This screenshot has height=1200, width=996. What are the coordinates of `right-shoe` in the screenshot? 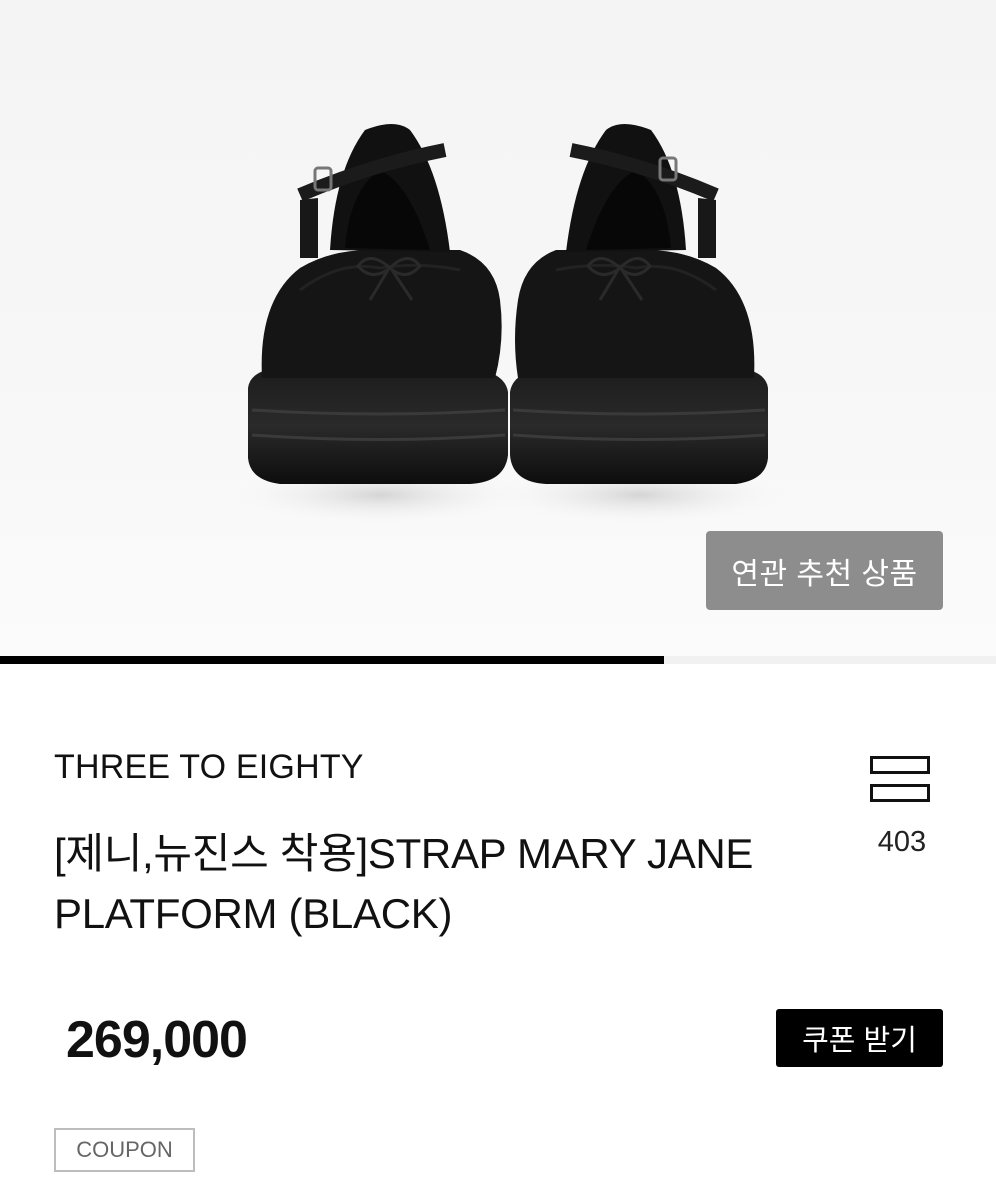 It's located at (639, 304).